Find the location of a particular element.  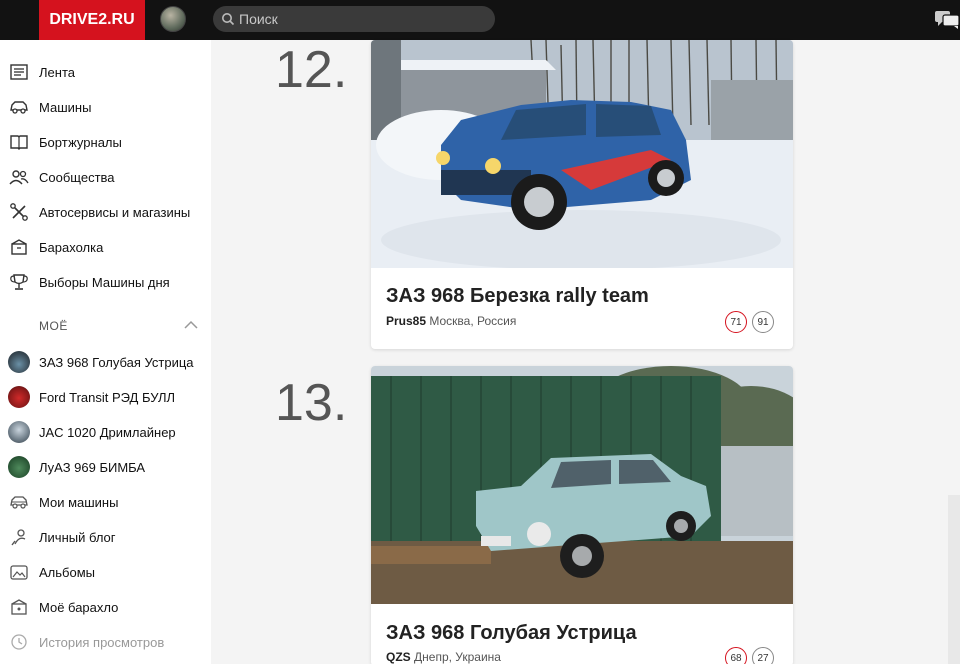

sidebar-item-label: Выборы Машины дня is located at coordinates (104, 282).